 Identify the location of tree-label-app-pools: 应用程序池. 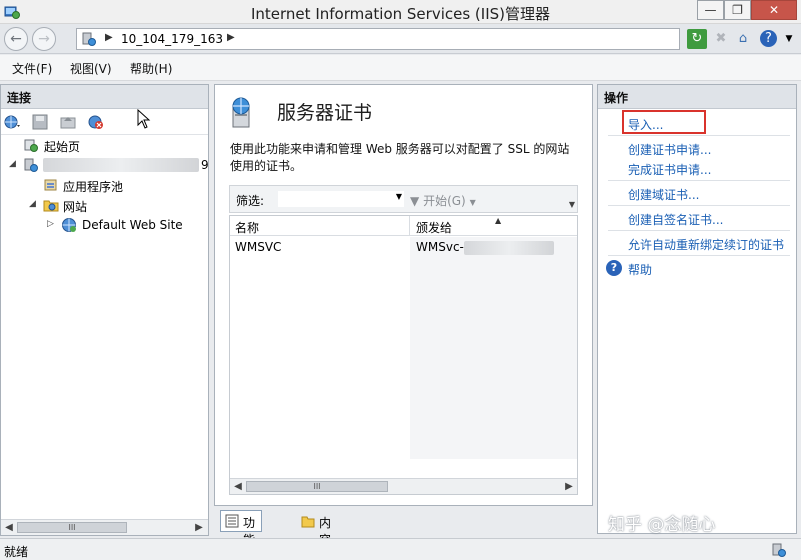
(93, 187).